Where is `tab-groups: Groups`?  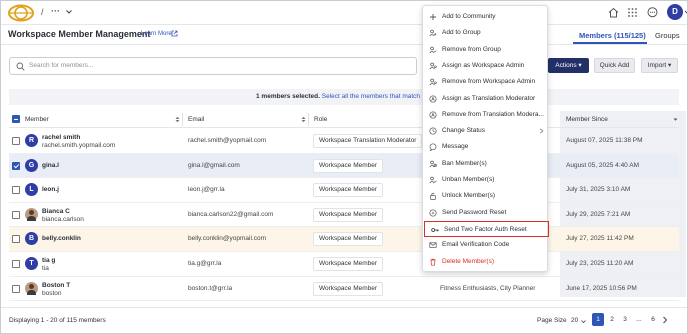 tab-groups: Groups is located at coordinates (667, 35).